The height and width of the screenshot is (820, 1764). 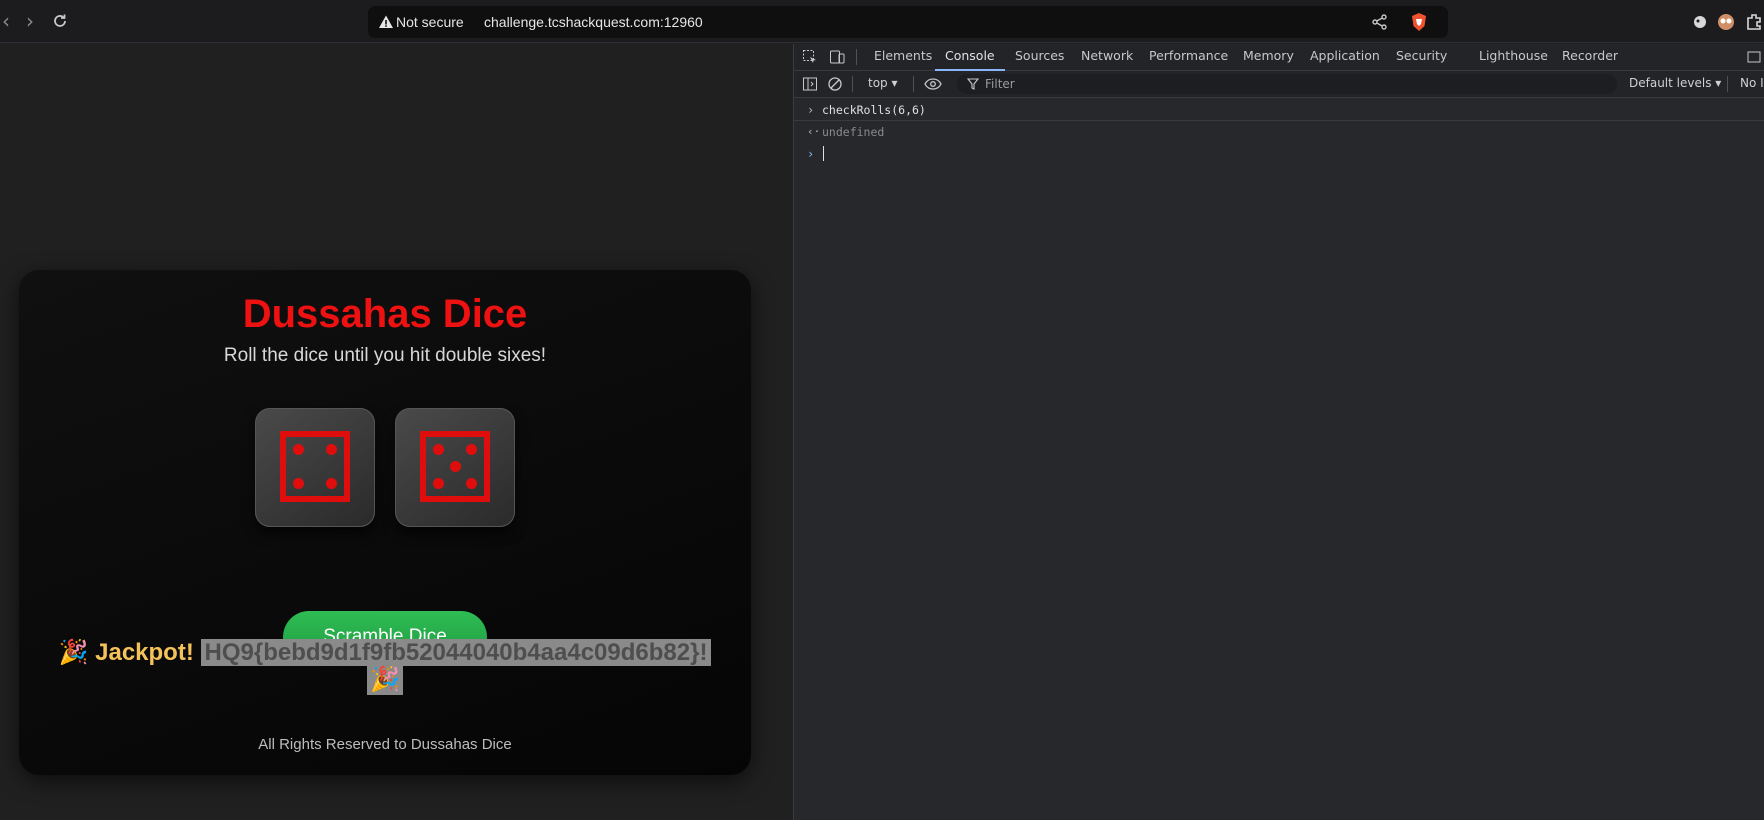 I want to click on die-face-four, so click(x=315, y=466).